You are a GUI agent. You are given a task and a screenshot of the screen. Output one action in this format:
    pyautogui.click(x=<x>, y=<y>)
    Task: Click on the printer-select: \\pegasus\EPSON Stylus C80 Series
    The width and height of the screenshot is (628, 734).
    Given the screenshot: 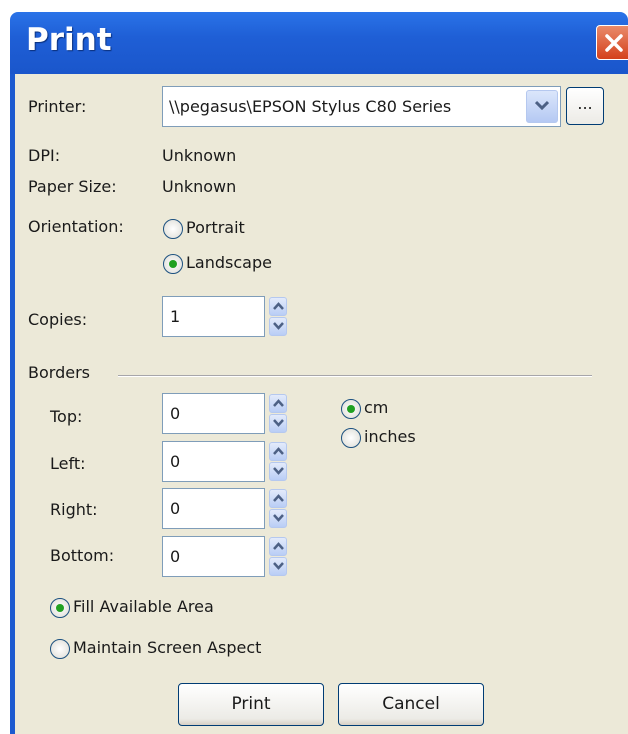 What is the action you would take?
    pyautogui.click(x=361, y=106)
    